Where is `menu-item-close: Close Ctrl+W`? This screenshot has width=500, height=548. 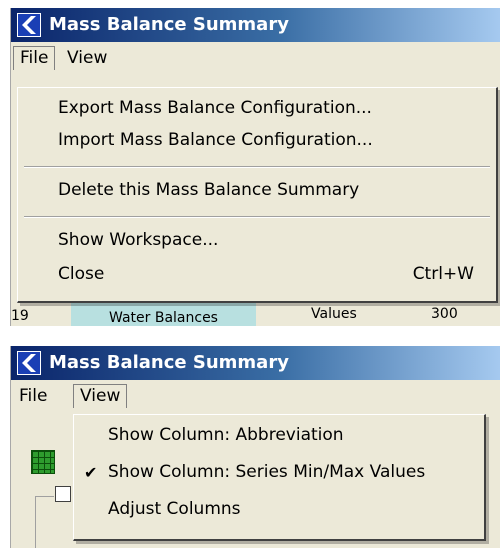
menu-item-close: Close Ctrl+W is located at coordinates (257, 274).